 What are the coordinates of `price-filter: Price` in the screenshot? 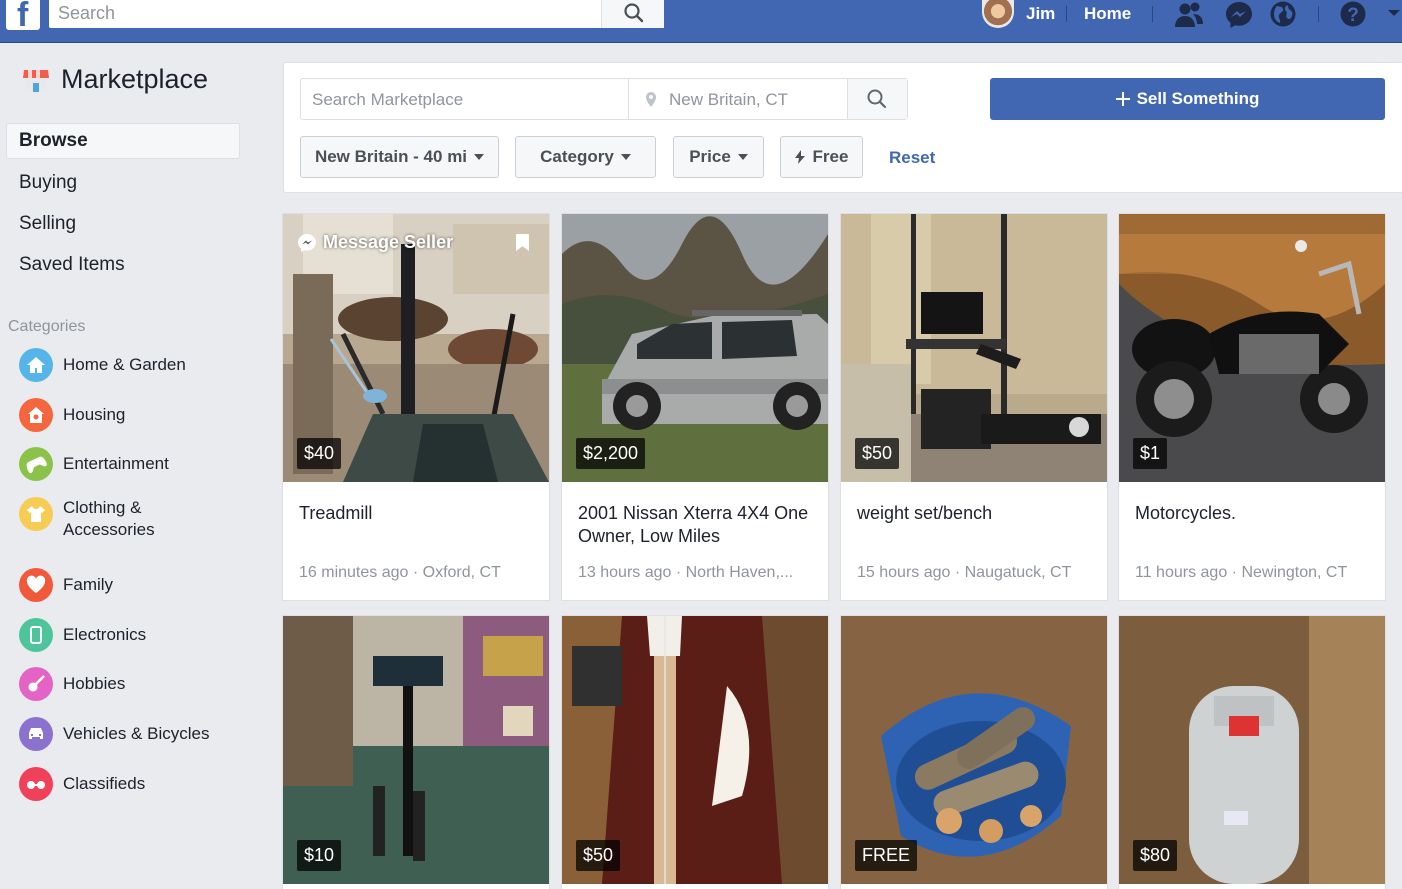 It's located at (718, 157).